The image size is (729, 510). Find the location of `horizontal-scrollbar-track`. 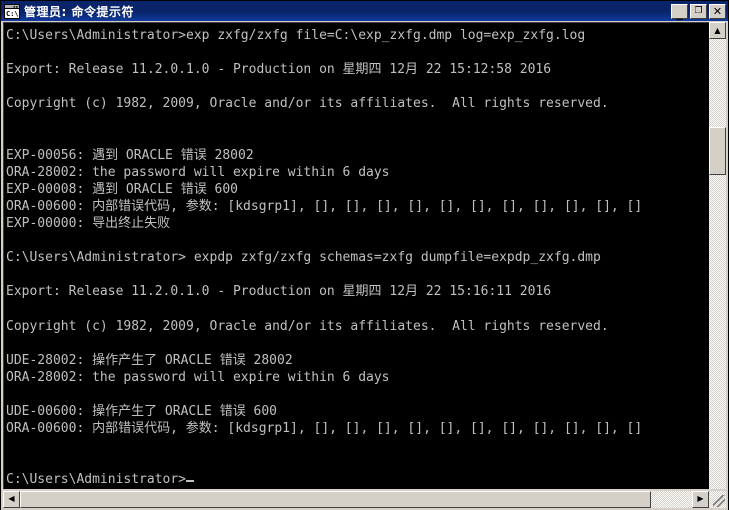

horizontal-scrollbar-track is located at coordinates (356, 499).